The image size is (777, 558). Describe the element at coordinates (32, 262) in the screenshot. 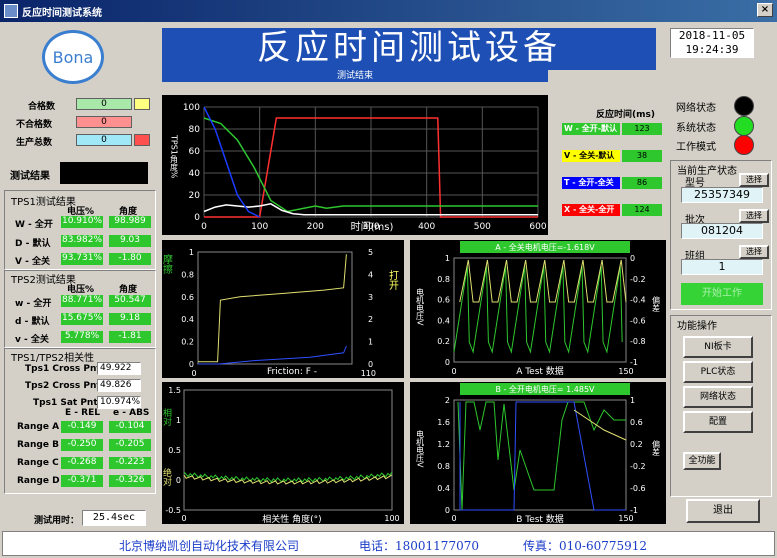

I see `tps1-row-v: V - 全关` at that location.